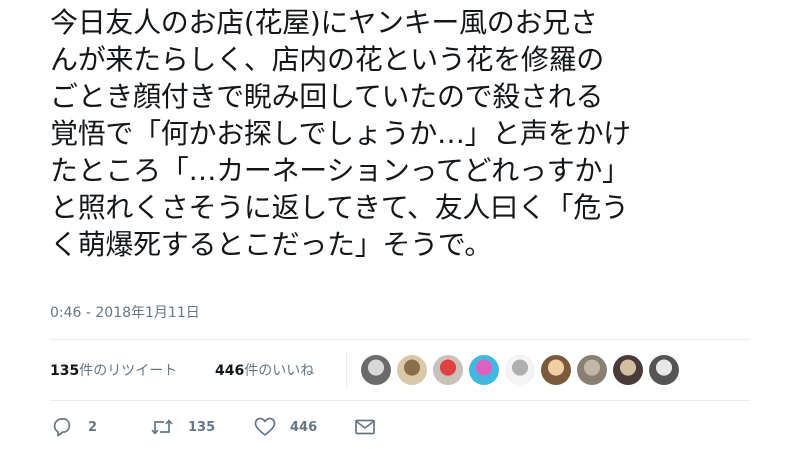  I want to click on retweet-icon, so click(162, 427).